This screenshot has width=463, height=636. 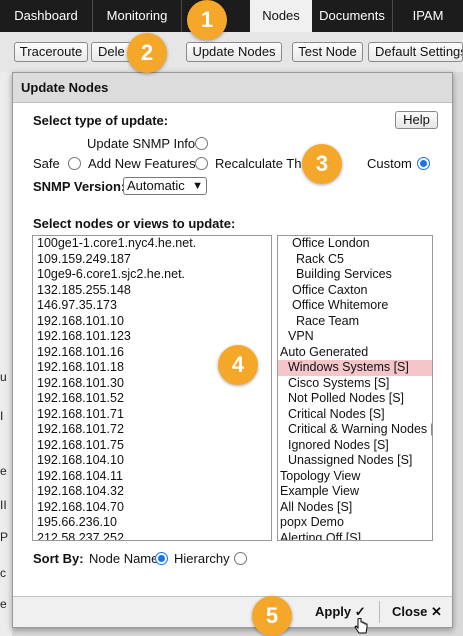 I want to click on update-nodes-button: Update Nodes, so click(x=234, y=52).